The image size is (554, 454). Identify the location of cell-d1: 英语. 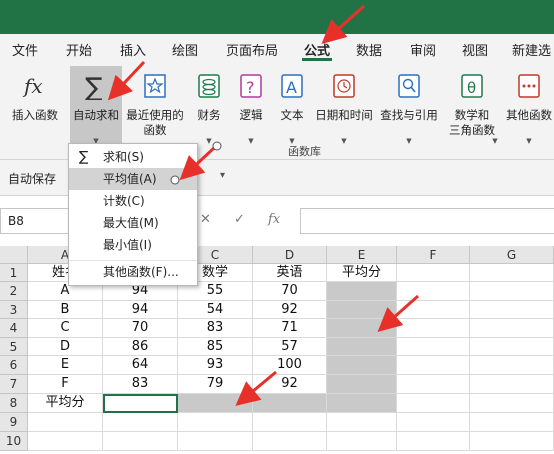
(290, 273).